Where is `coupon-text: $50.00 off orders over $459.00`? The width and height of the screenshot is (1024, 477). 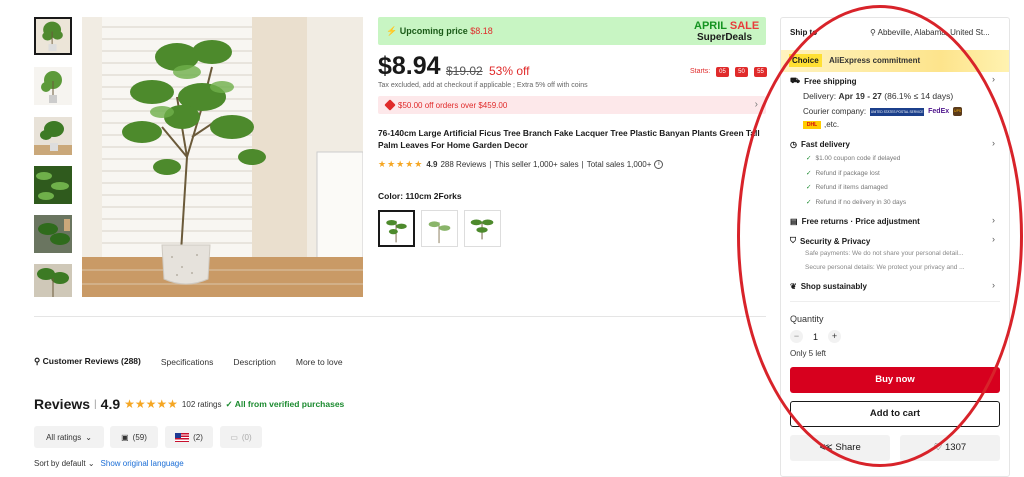
coupon-text: $50.00 off orders over $459.00 is located at coordinates (453, 105).